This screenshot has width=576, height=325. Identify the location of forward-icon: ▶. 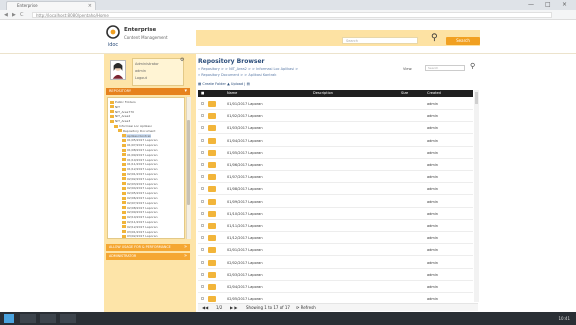
(14, 15).